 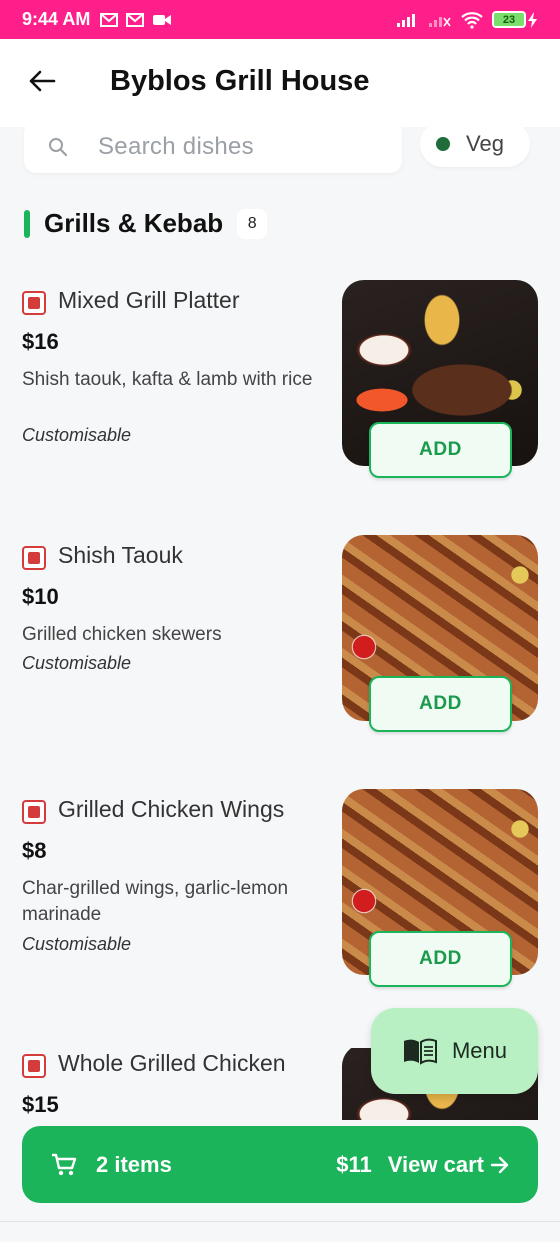 I want to click on signal-icon, so click(x=406, y=20).